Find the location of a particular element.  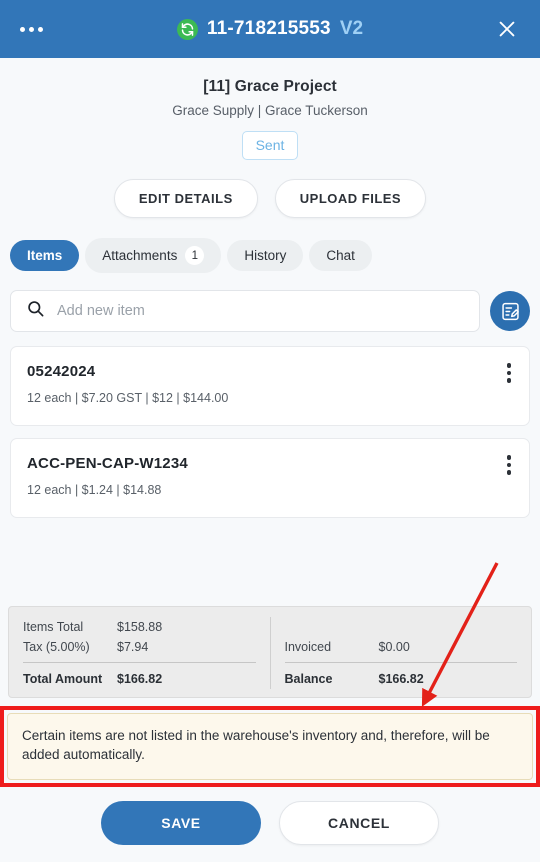

search-input is located at coordinates (260, 311).